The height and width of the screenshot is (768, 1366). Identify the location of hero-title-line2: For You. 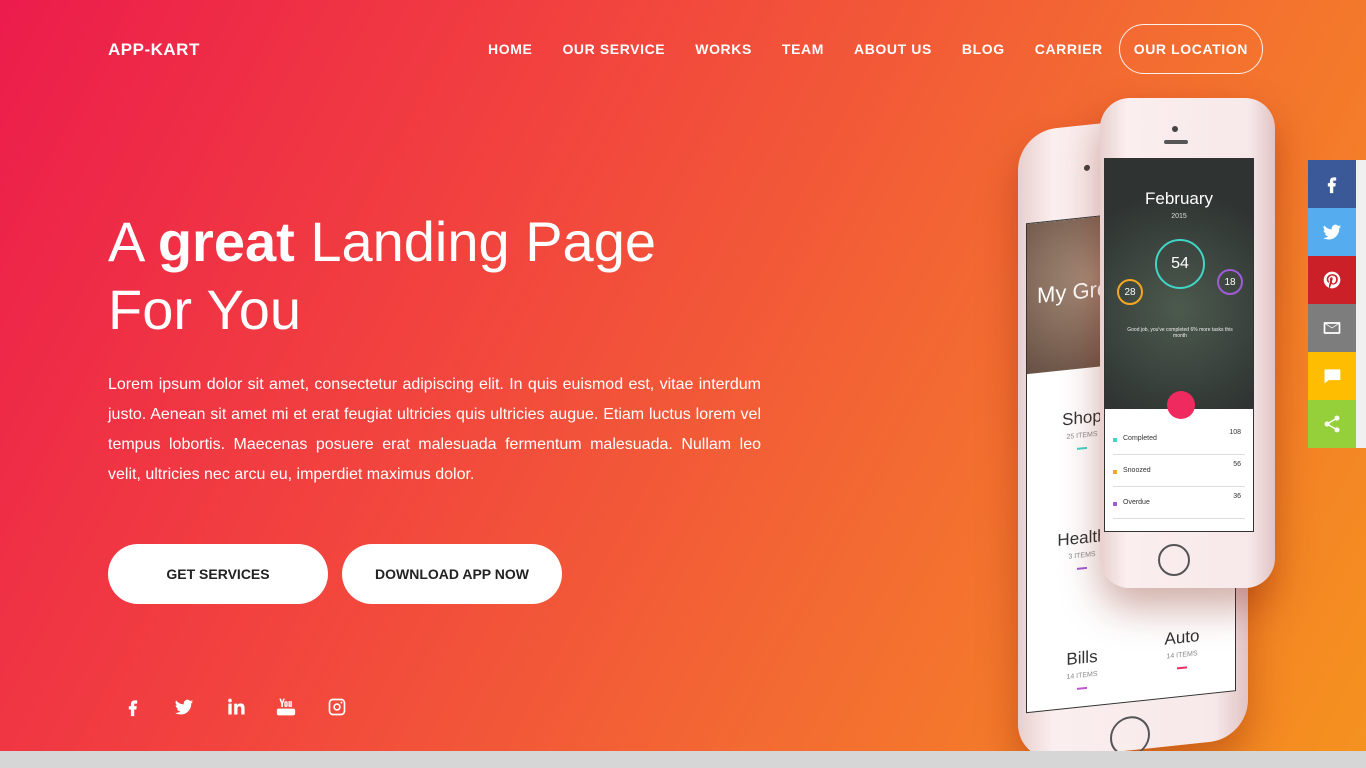
(205, 309).